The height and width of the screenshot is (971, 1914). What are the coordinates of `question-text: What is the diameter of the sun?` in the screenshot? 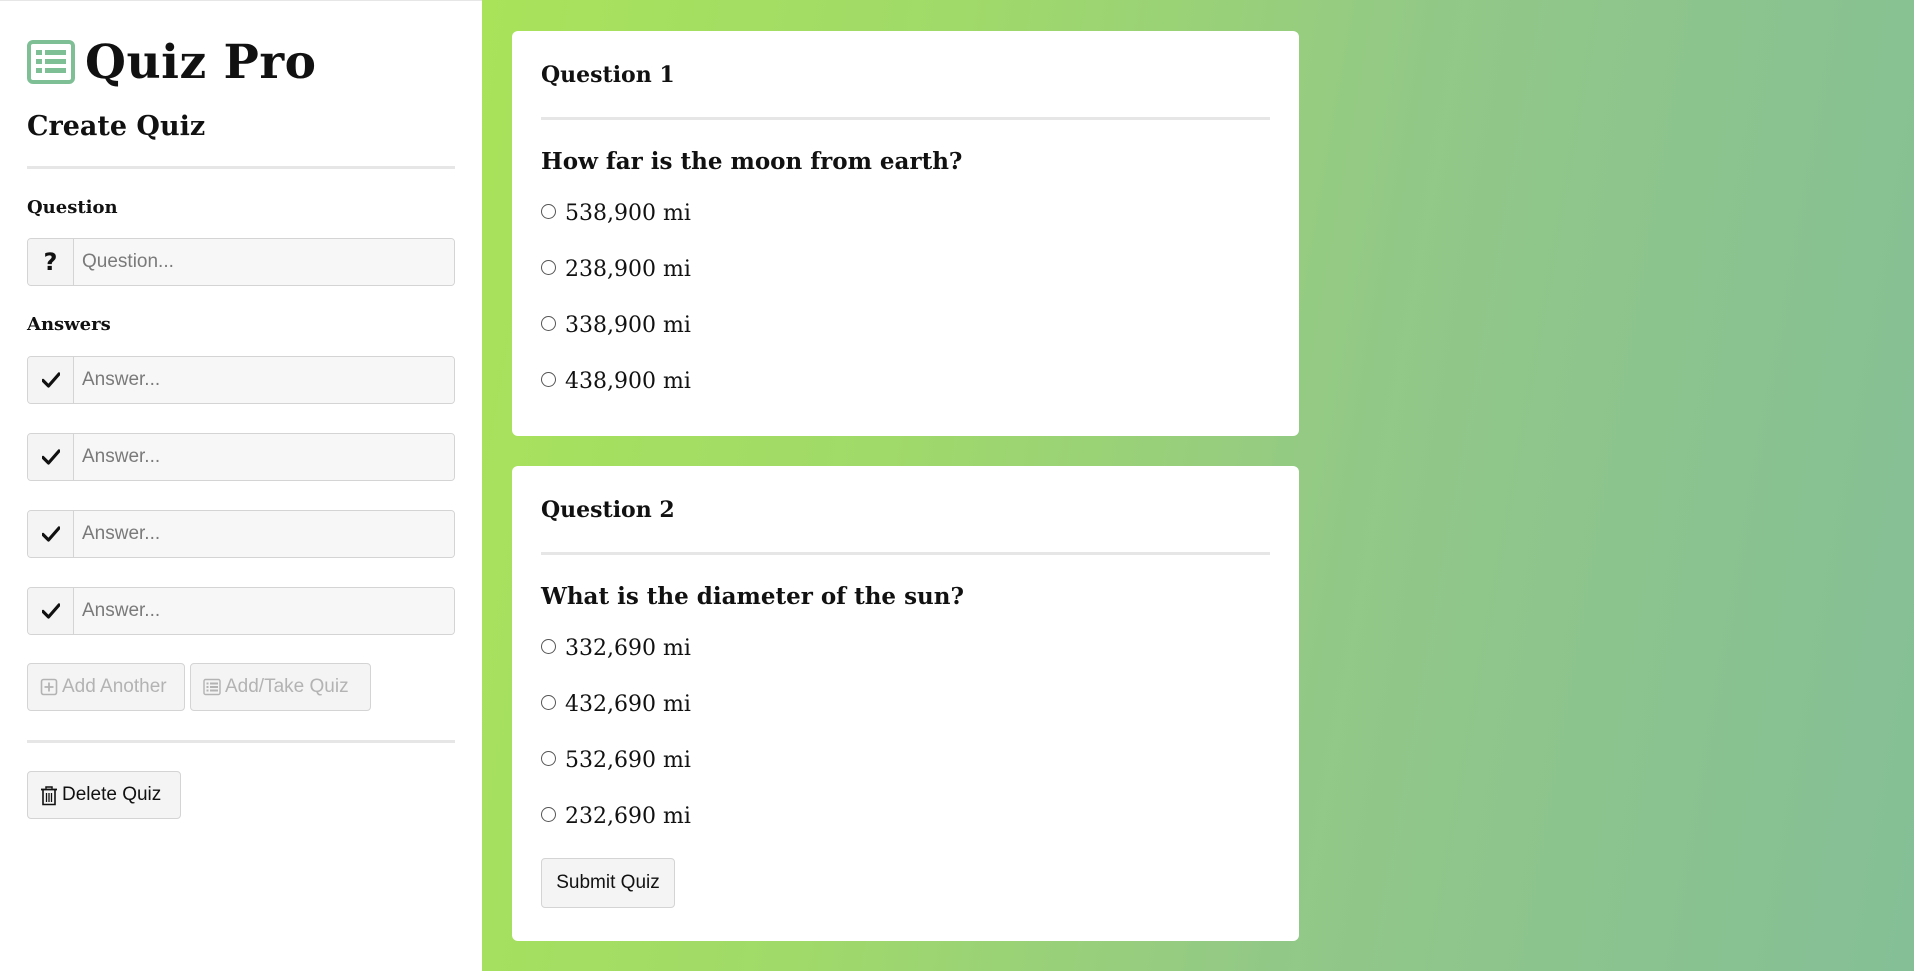 It's located at (752, 596).